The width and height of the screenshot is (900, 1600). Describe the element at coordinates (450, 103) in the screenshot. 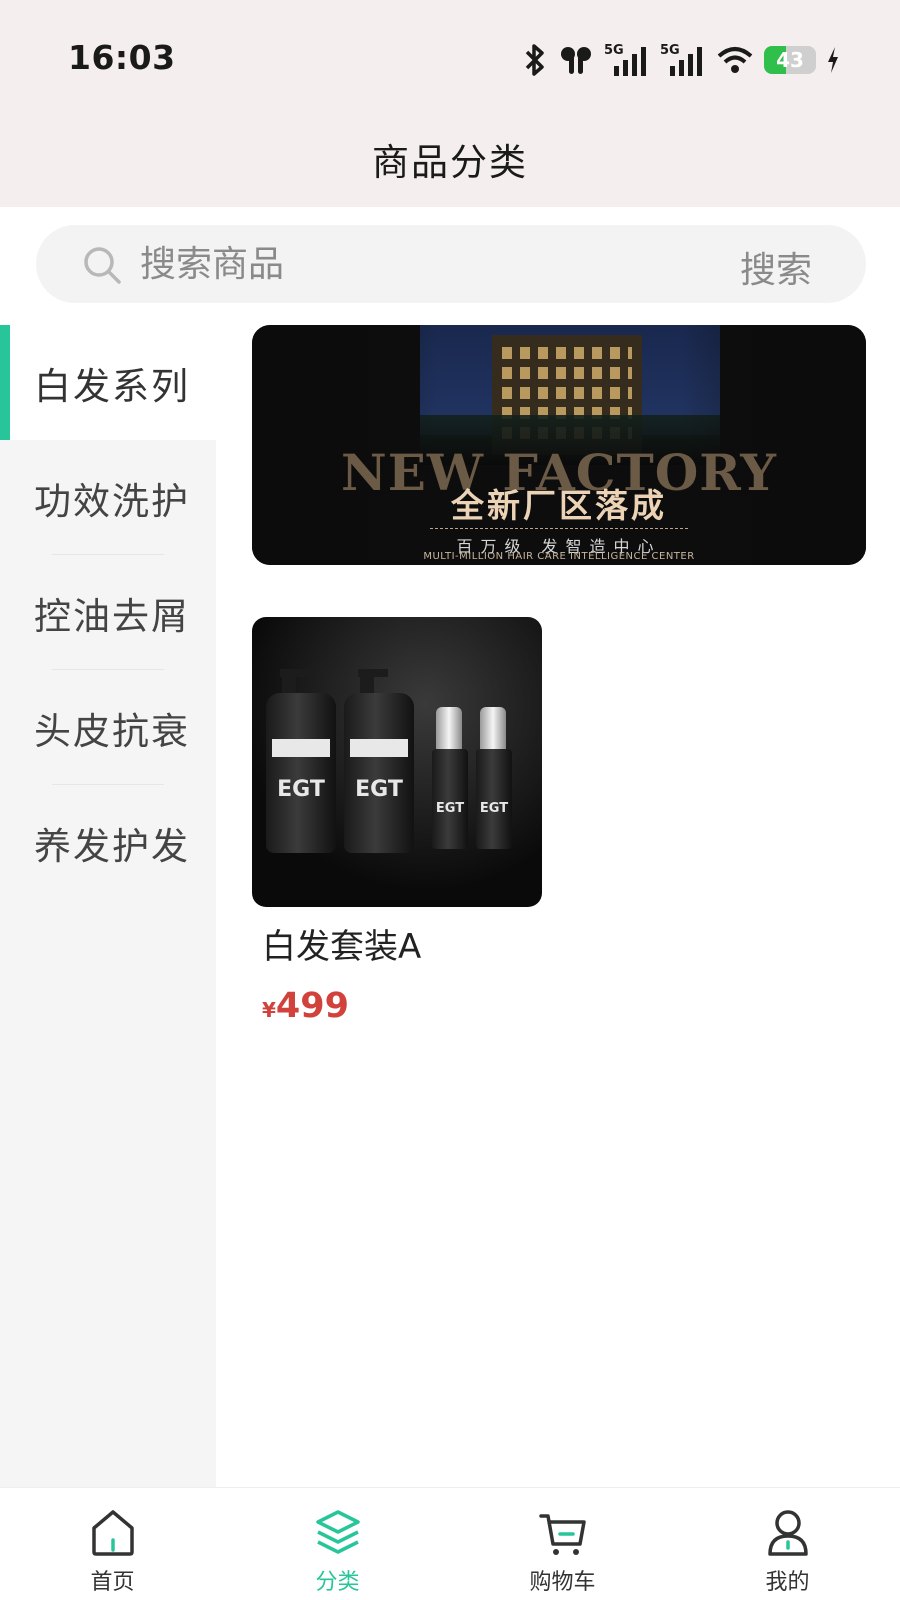

I see `top-header: 16:03 5G 5G 43 商品分类` at that location.